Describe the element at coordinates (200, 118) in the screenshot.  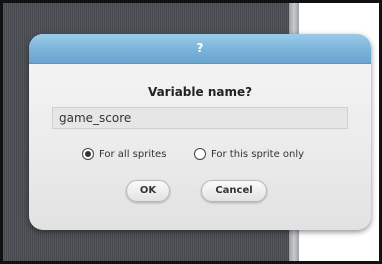
I see `variable-name-input` at that location.